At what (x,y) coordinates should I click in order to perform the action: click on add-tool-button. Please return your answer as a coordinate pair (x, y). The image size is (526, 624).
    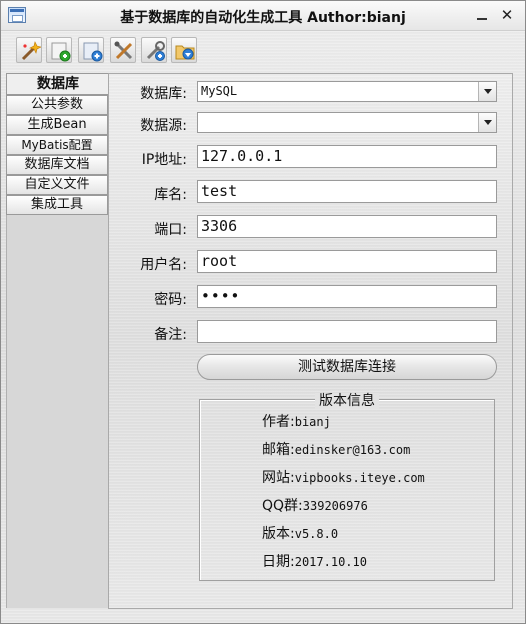
    Looking at the image, I should click on (91, 50).